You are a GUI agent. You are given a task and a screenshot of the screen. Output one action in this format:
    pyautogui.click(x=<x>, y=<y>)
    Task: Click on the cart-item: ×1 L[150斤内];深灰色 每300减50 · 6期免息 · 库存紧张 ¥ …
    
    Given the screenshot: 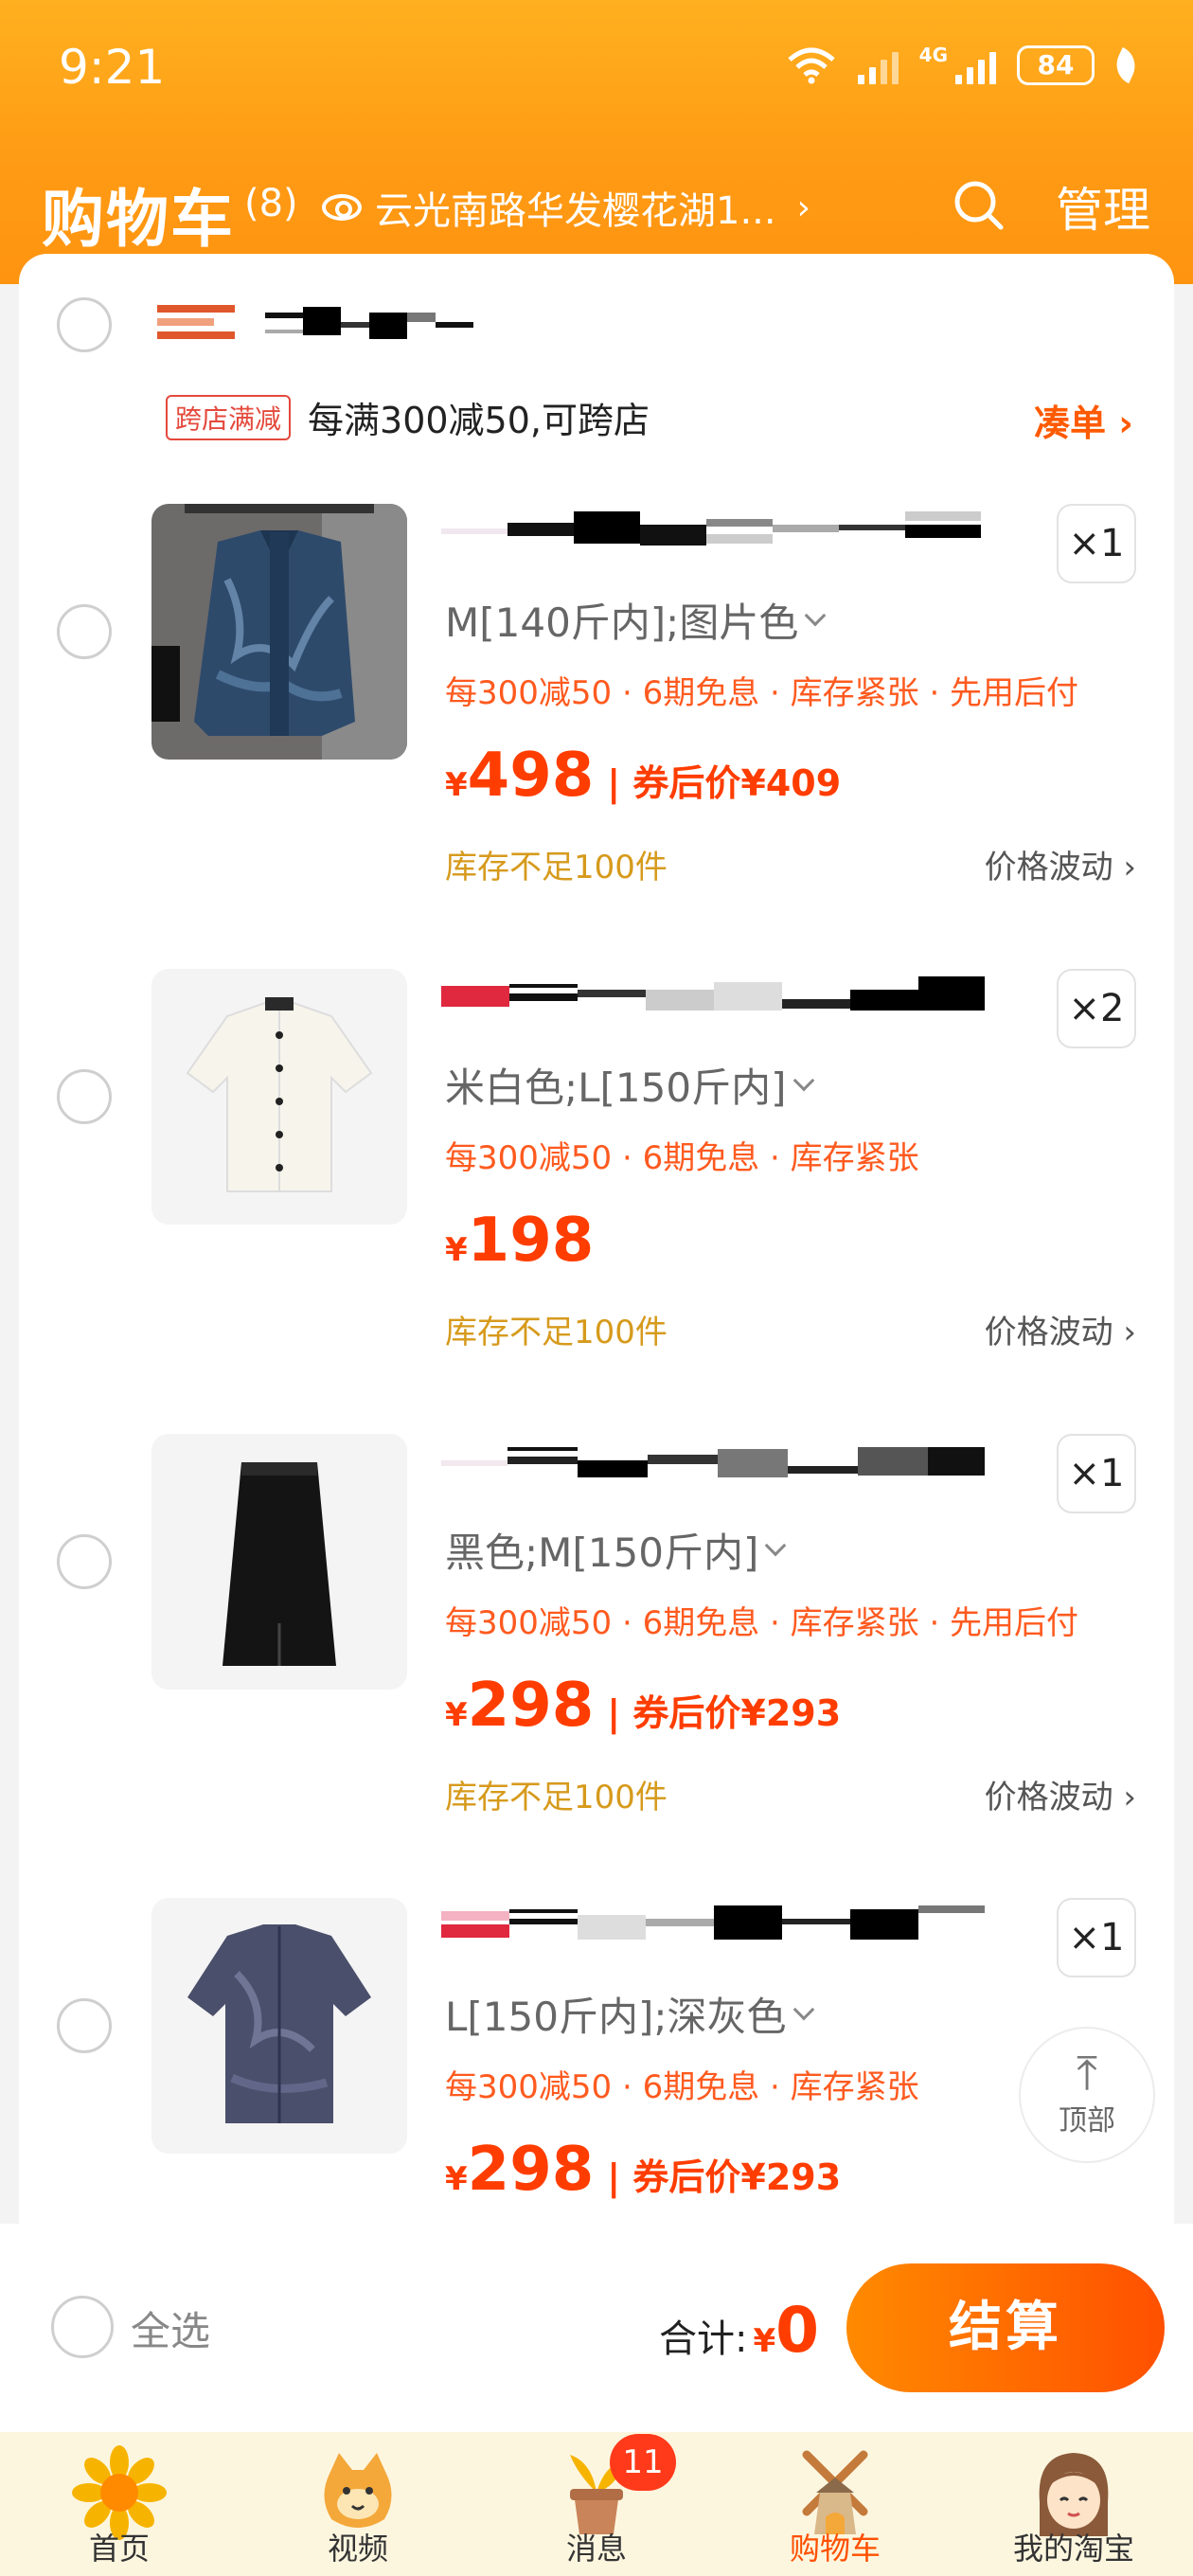 What is the action you would take?
    pyautogui.click(x=596, y=2061)
    